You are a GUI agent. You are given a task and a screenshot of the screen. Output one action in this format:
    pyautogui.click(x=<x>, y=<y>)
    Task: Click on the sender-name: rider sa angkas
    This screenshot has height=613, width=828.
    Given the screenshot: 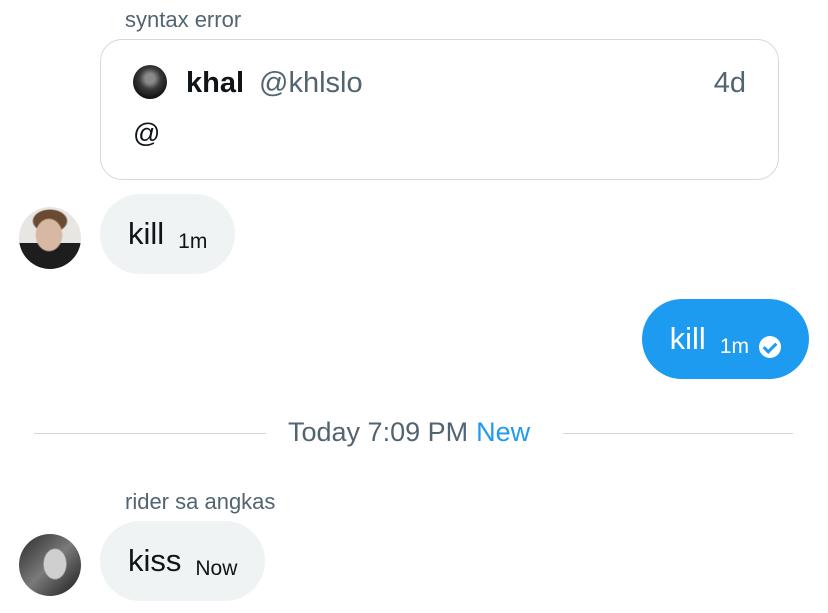 What is the action you would take?
    pyautogui.click(x=200, y=501)
    